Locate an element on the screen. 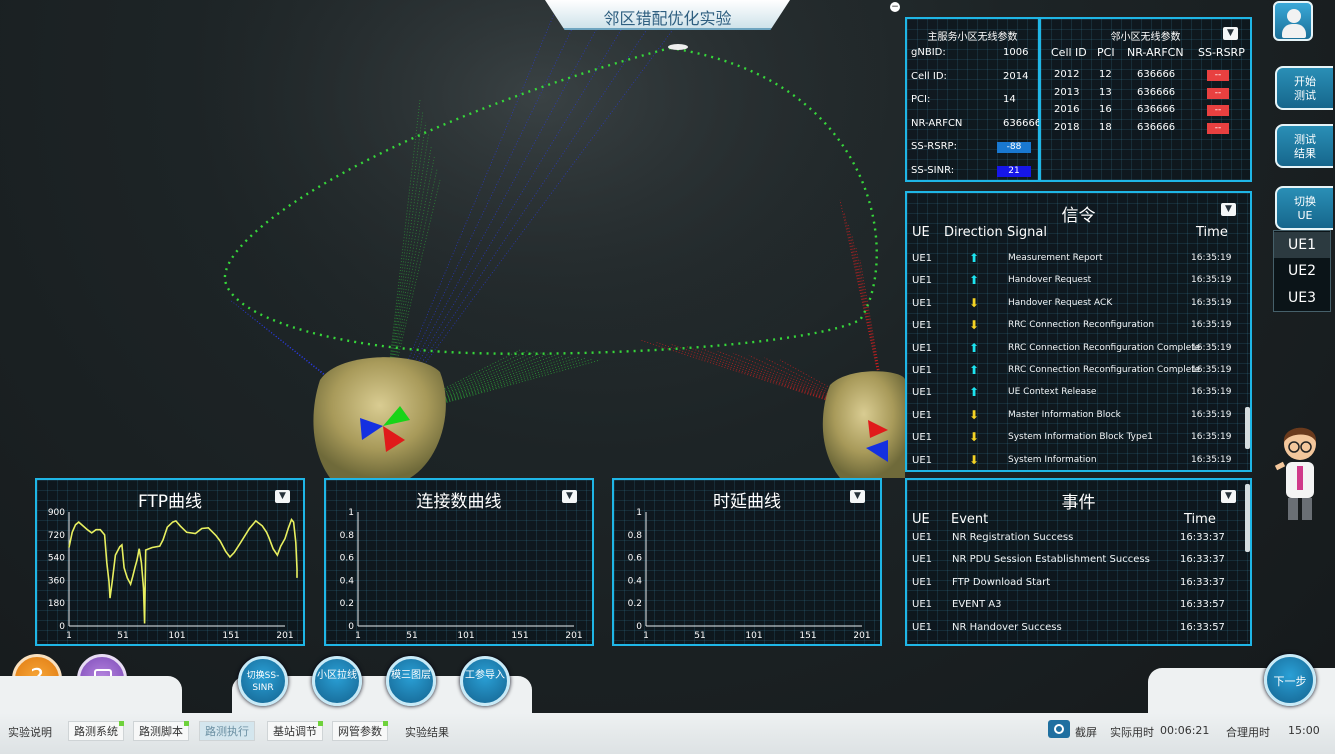 Image resolution: width=1335 pixels, height=754 pixels. start-test-button: 开始测试 is located at coordinates (1304, 88).